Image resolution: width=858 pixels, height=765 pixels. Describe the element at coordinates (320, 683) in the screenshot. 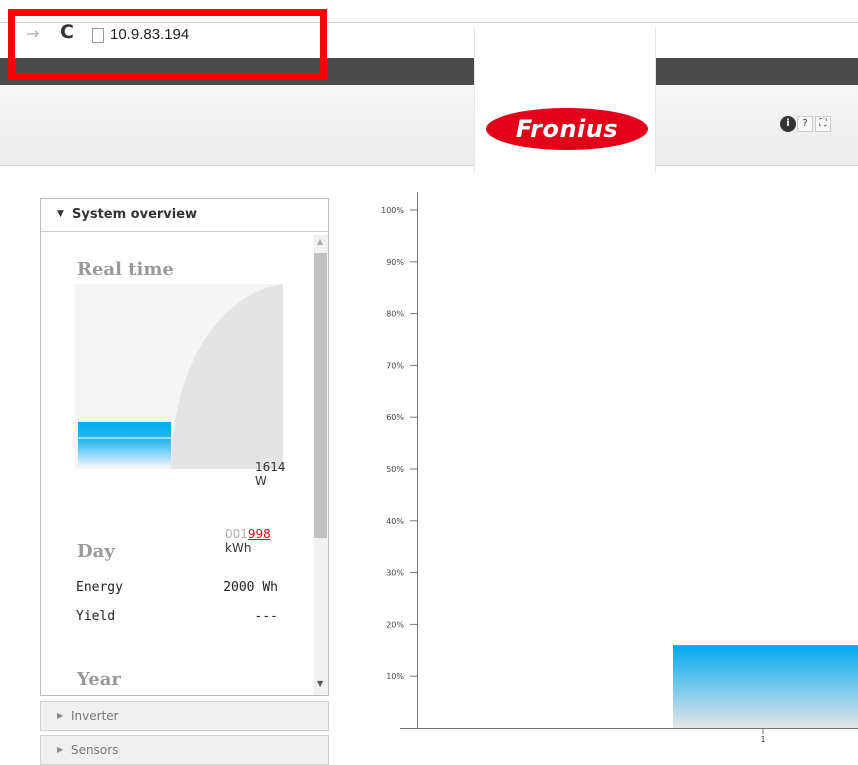

I see `scroll-down-icon: ▼` at that location.